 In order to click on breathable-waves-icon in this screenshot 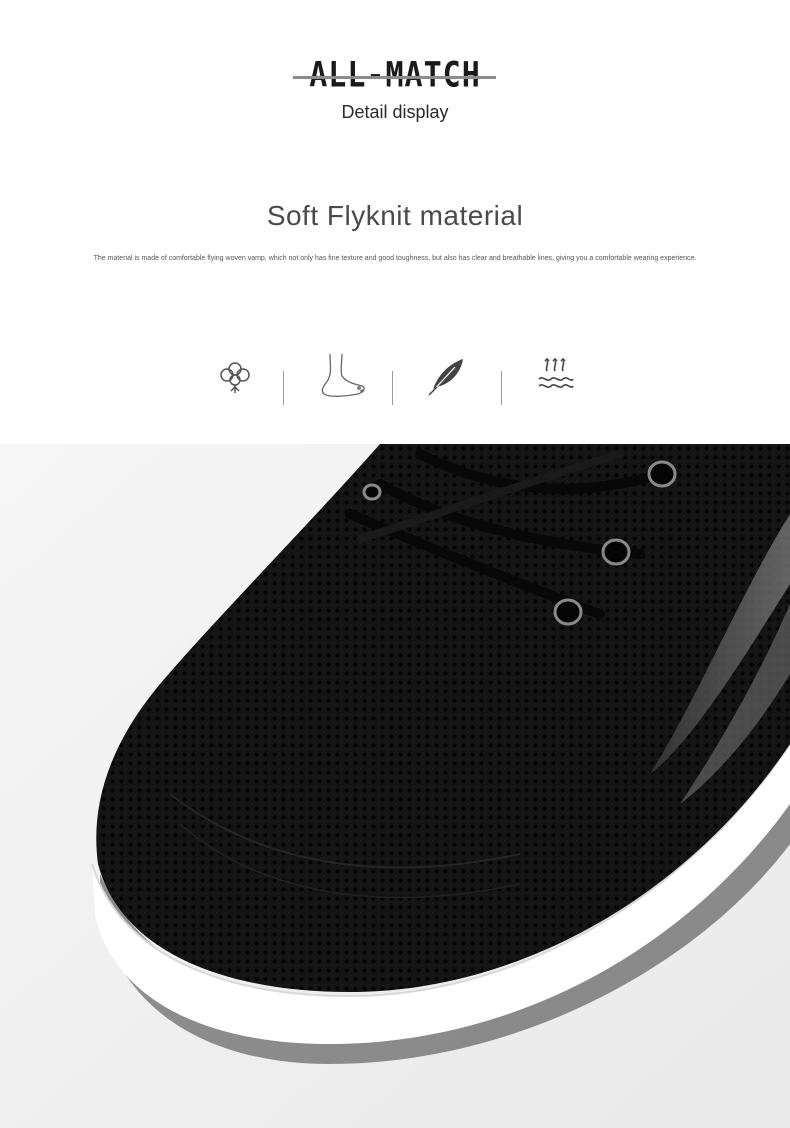, I will do `click(555, 375)`.